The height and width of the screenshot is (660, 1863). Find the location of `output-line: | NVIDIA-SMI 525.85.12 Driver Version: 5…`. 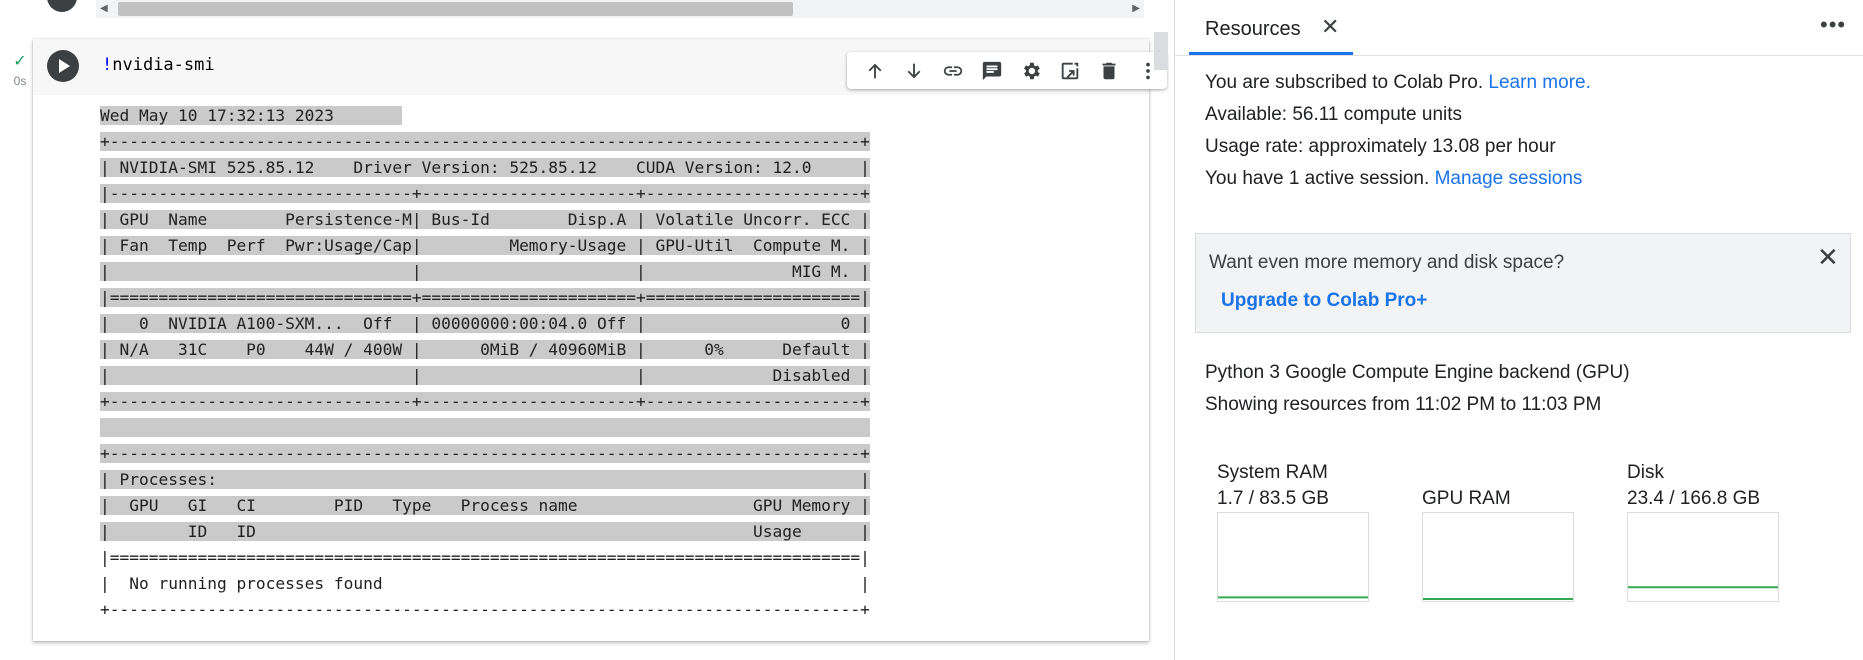

output-line: | NVIDIA-SMI 525.85.12 Driver Version: 5… is located at coordinates (485, 167).